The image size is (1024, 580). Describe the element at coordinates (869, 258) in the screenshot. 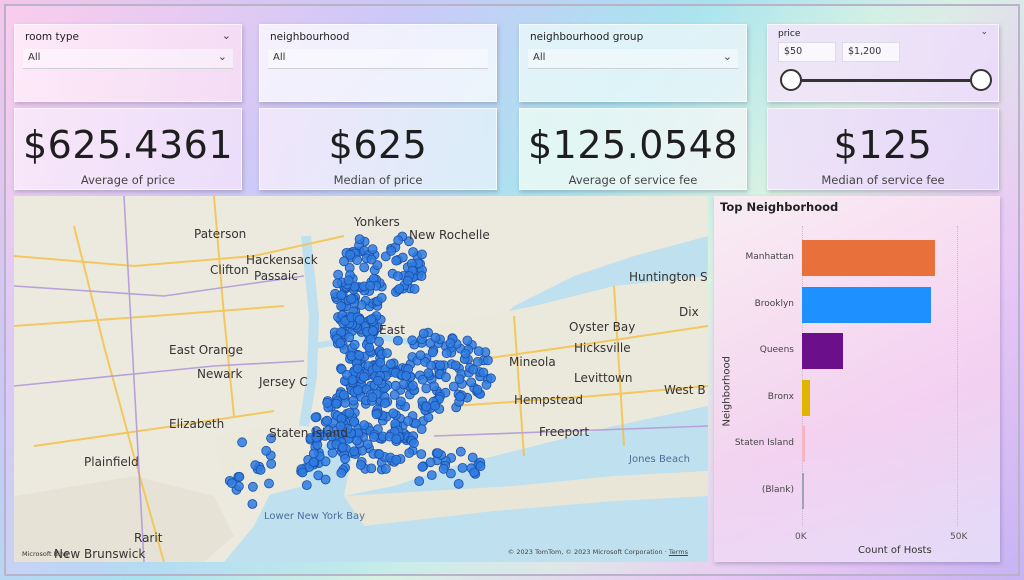

I see `bar-manhattan` at that location.